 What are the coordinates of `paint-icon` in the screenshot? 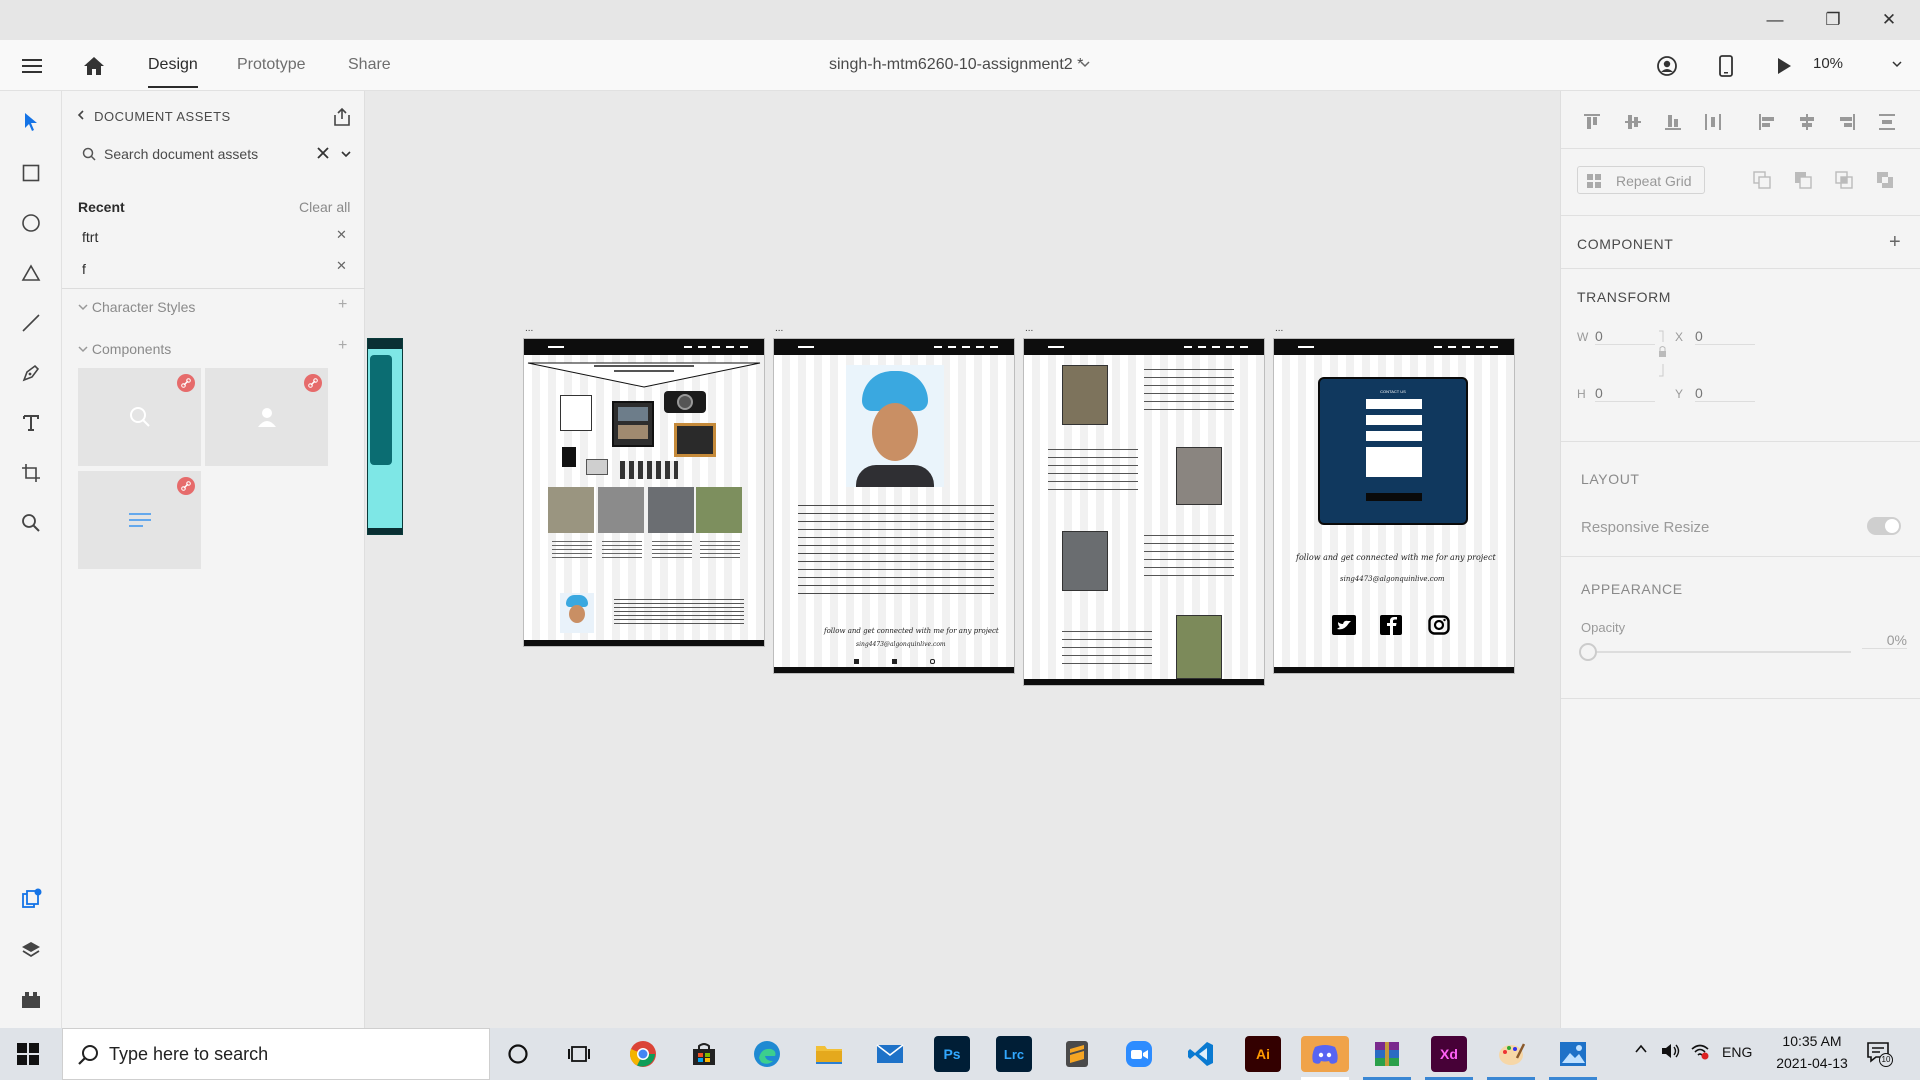 It's located at (1511, 1054).